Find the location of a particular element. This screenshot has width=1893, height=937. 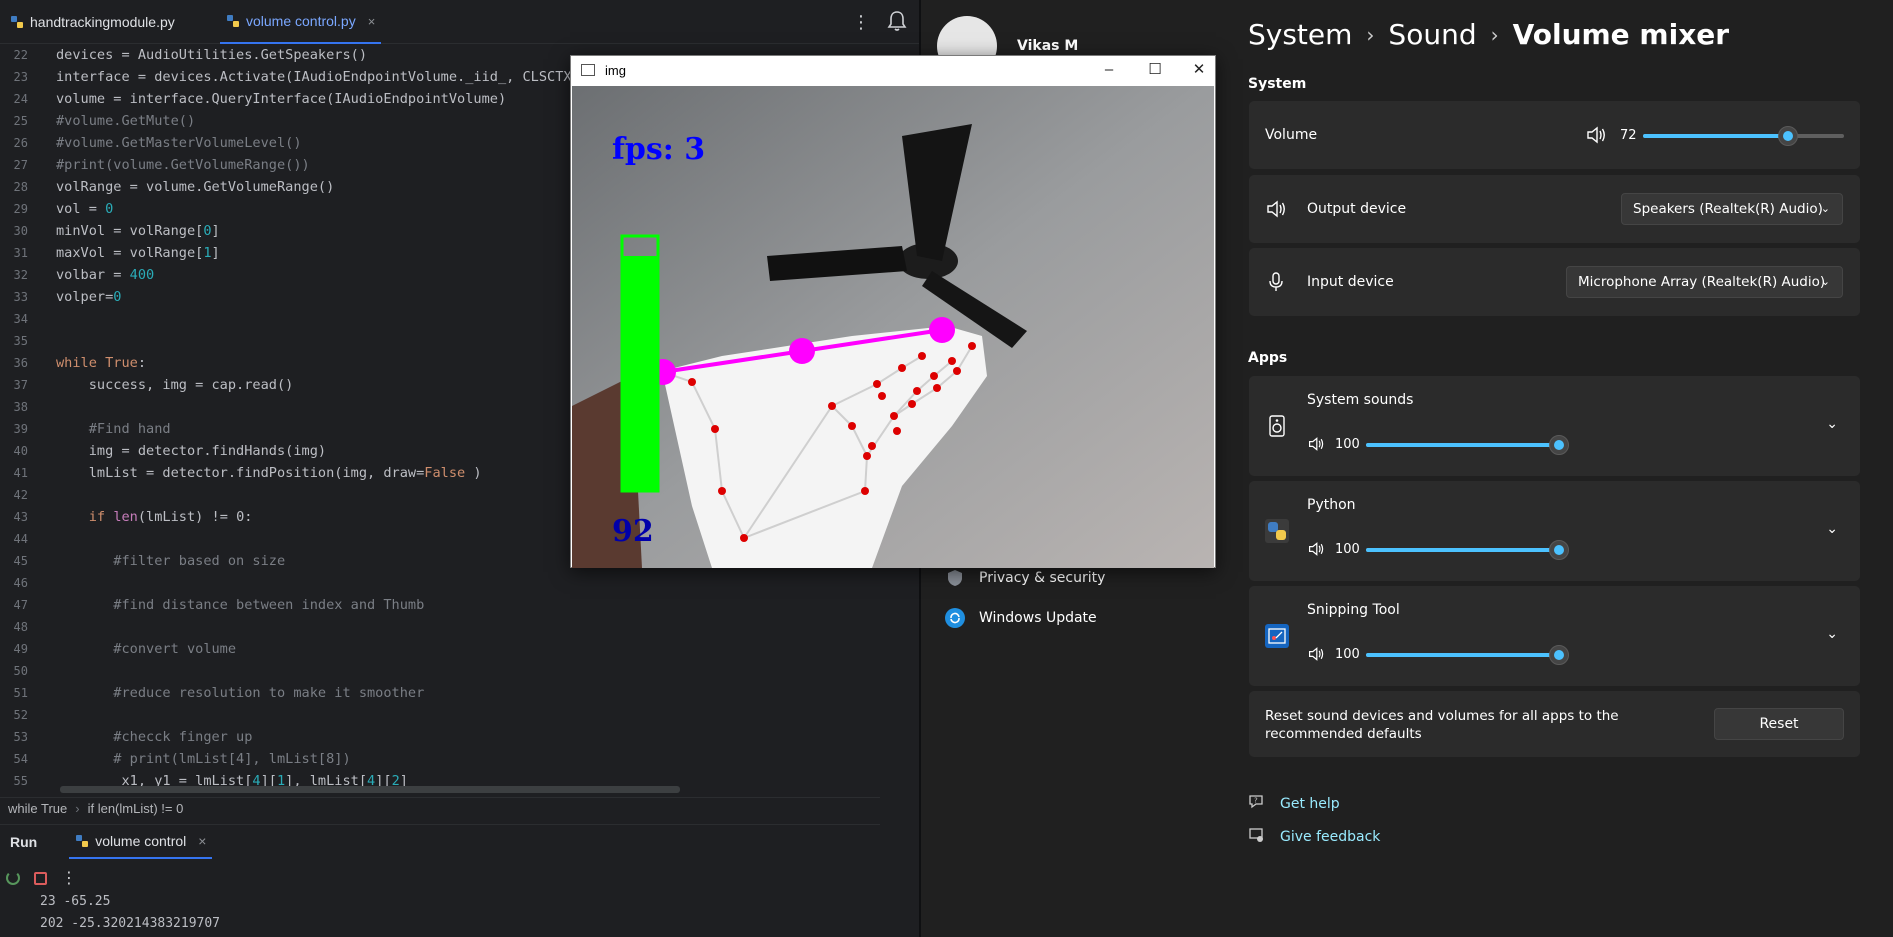

line-number: 39 is located at coordinates (20, 429).